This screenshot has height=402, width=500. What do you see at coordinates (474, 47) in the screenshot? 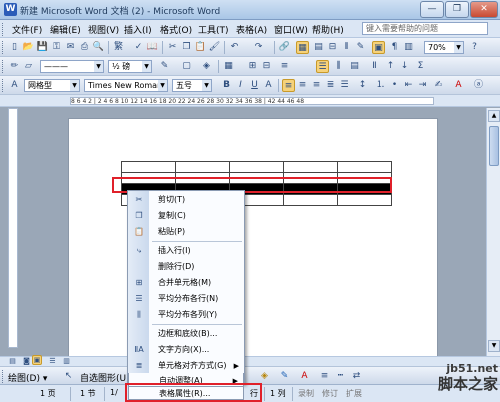
I see `help-icon: ?` at bounding box center [474, 47].